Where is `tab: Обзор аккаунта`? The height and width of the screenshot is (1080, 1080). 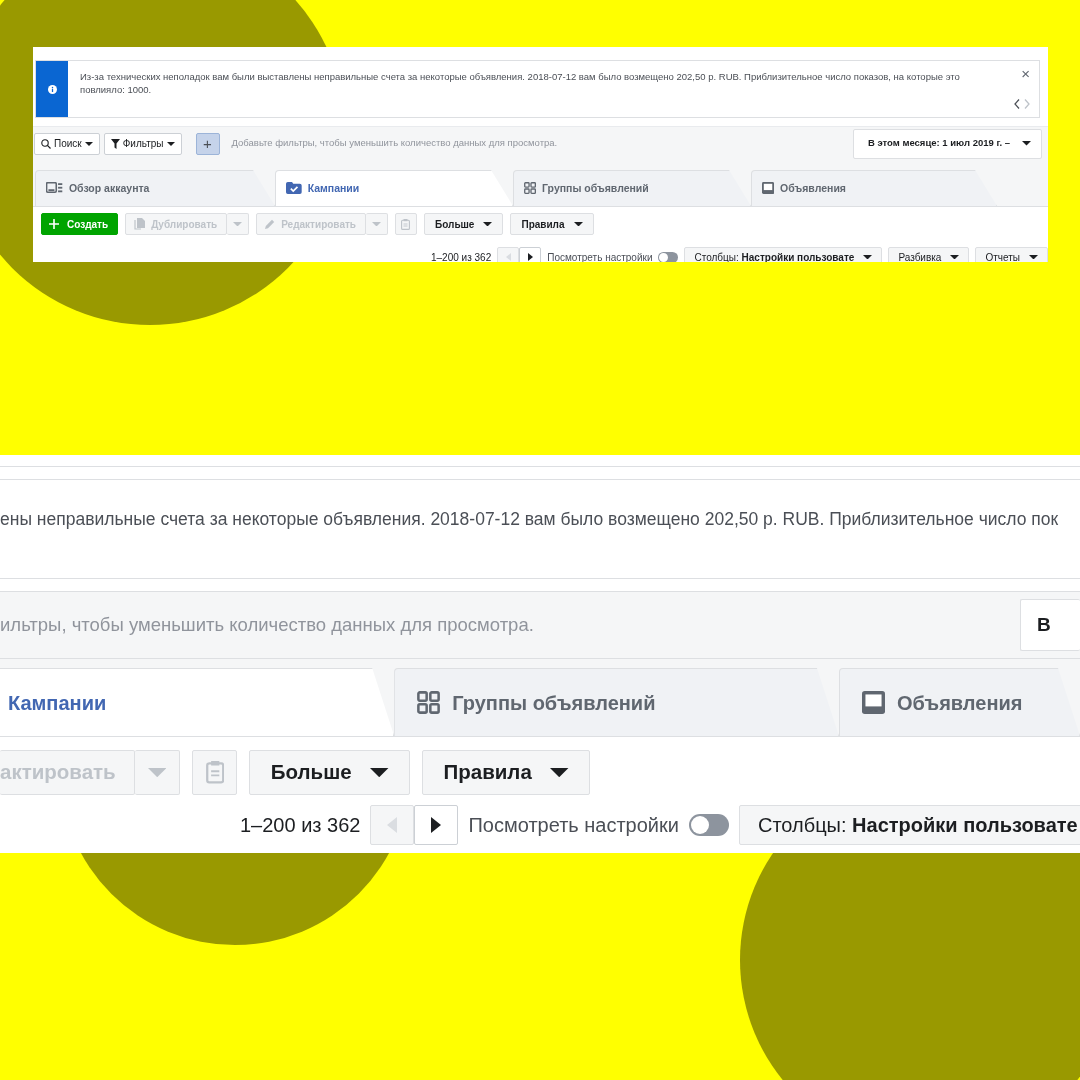 tab: Обзор аккаунта is located at coordinates (155, 188).